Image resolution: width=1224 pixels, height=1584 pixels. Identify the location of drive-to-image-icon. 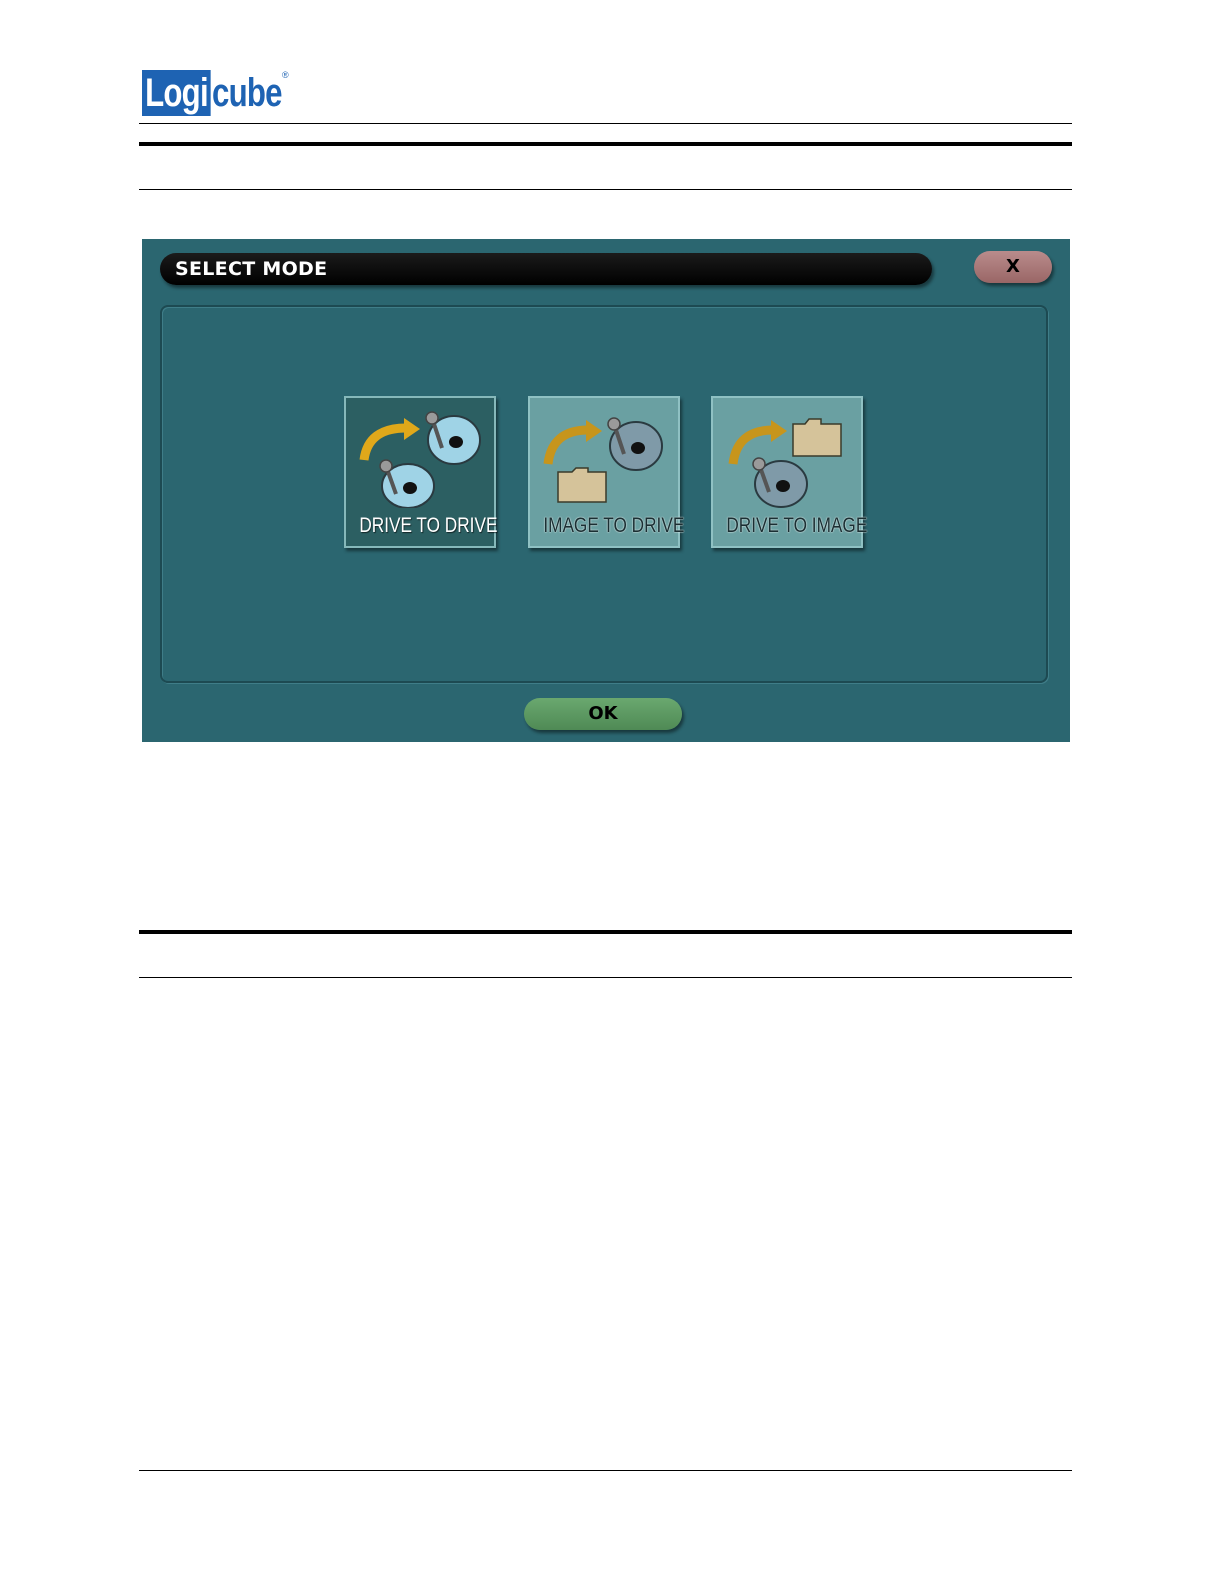
(785, 463).